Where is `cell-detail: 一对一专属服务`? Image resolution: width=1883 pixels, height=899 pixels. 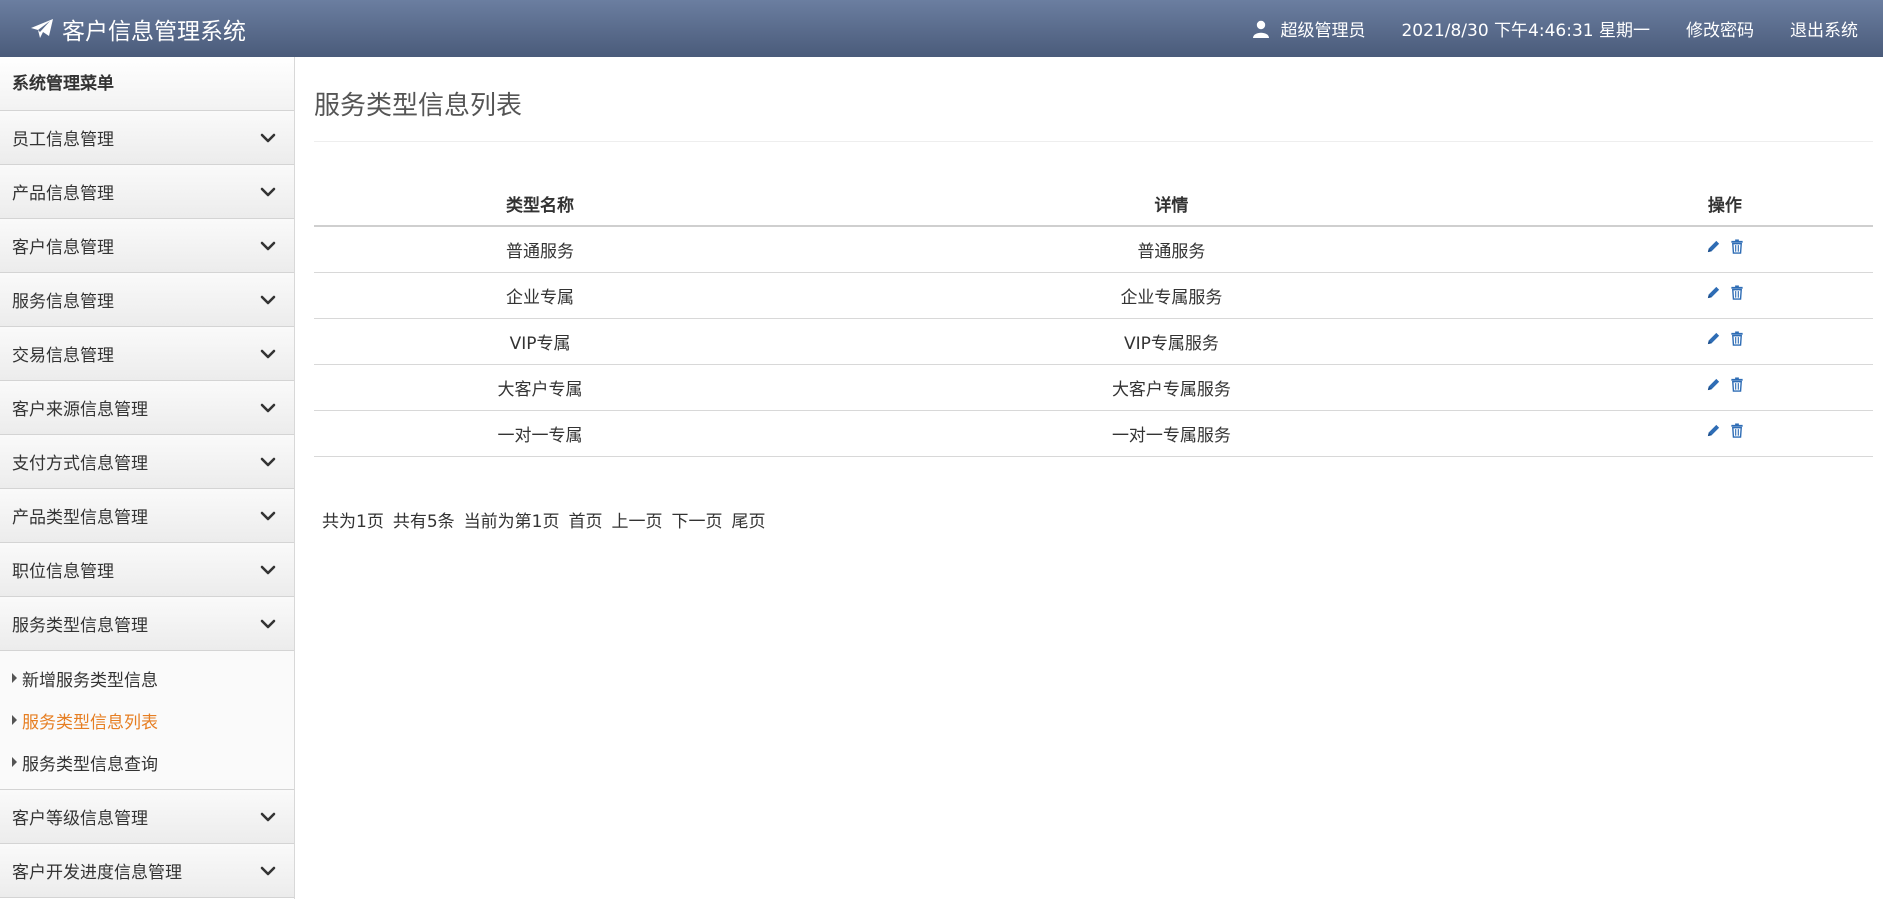 cell-detail: 一对一专属服务 is located at coordinates (1171, 433).